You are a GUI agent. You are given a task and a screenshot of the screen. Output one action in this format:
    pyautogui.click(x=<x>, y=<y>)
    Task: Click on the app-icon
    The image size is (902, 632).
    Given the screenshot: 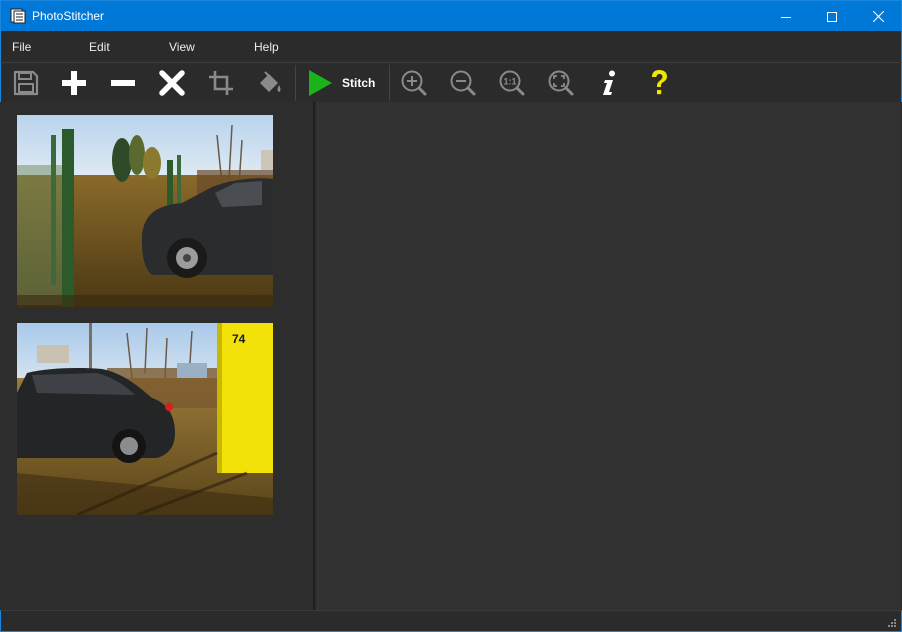 What is the action you would take?
    pyautogui.click(x=18, y=16)
    